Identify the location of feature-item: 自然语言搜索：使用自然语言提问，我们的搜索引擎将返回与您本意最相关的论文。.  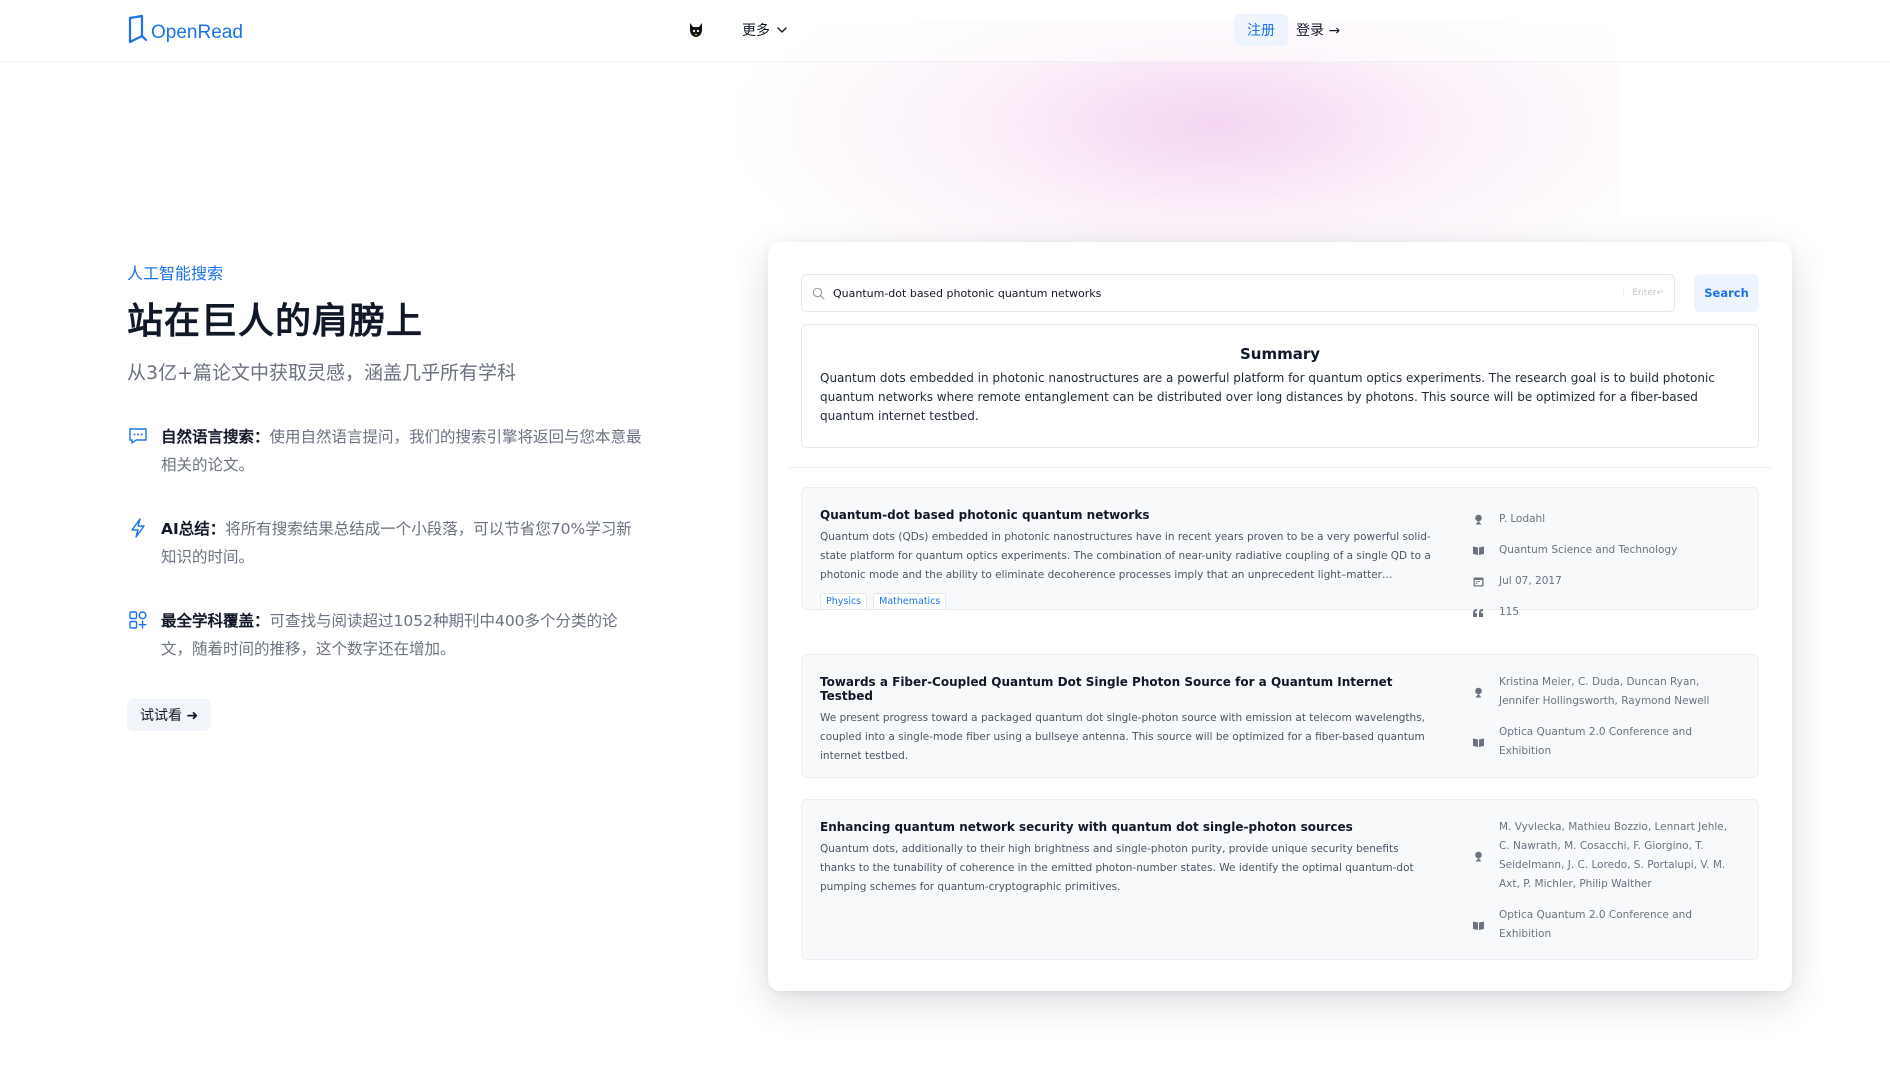
(387, 451).